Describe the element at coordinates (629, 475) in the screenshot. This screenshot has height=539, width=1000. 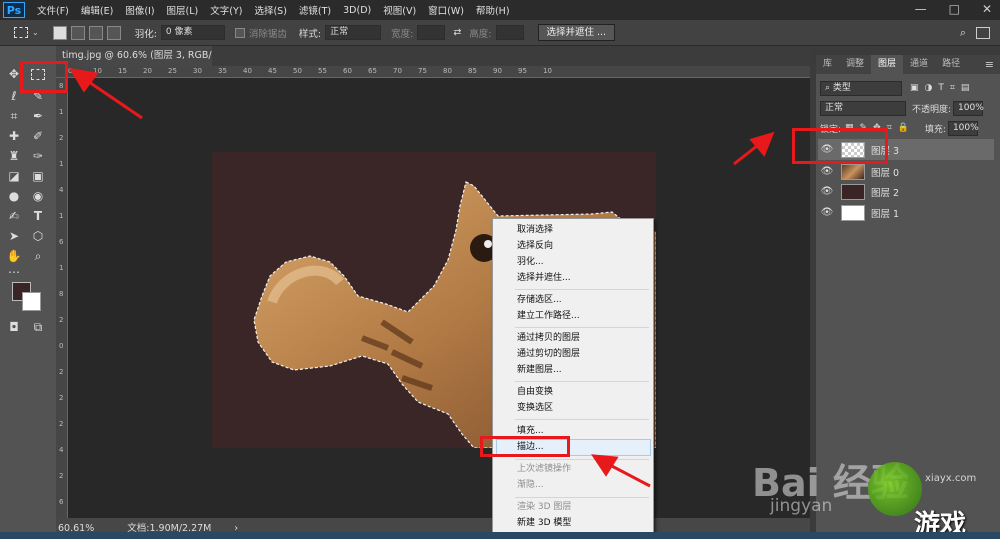
I see `arrow-to-stroke` at that location.